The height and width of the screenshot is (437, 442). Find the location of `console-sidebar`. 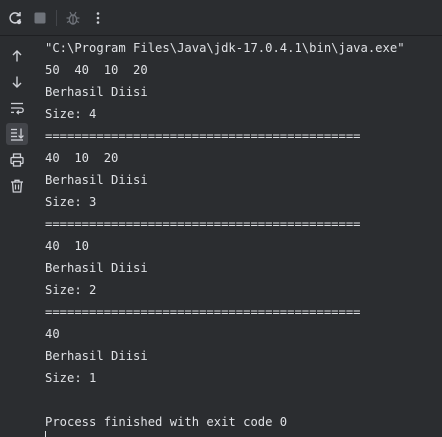

console-sidebar is located at coordinates (17, 236).